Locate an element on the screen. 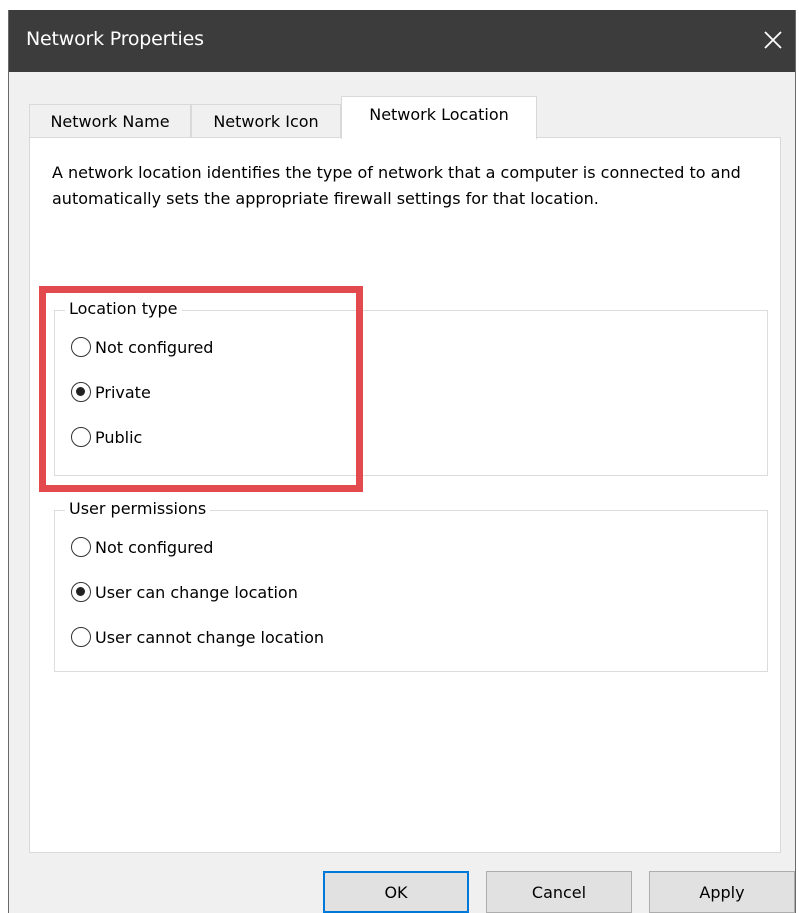  tab-label: Network Location is located at coordinates (439, 114).